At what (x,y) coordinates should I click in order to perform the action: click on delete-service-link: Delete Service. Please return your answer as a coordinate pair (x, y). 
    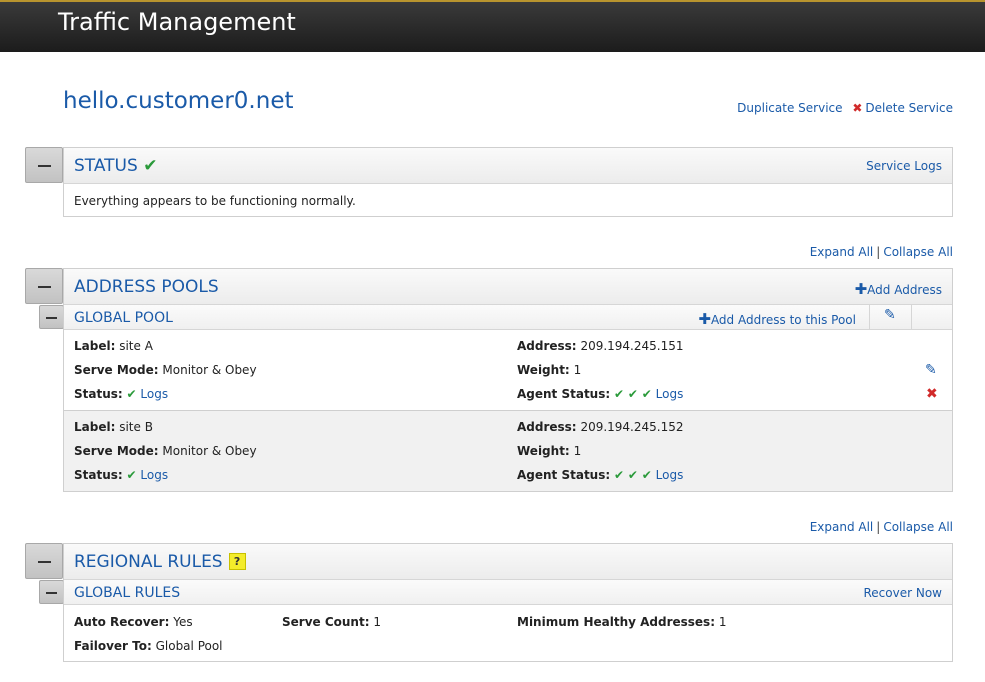
    Looking at the image, I should click on (909, 108).